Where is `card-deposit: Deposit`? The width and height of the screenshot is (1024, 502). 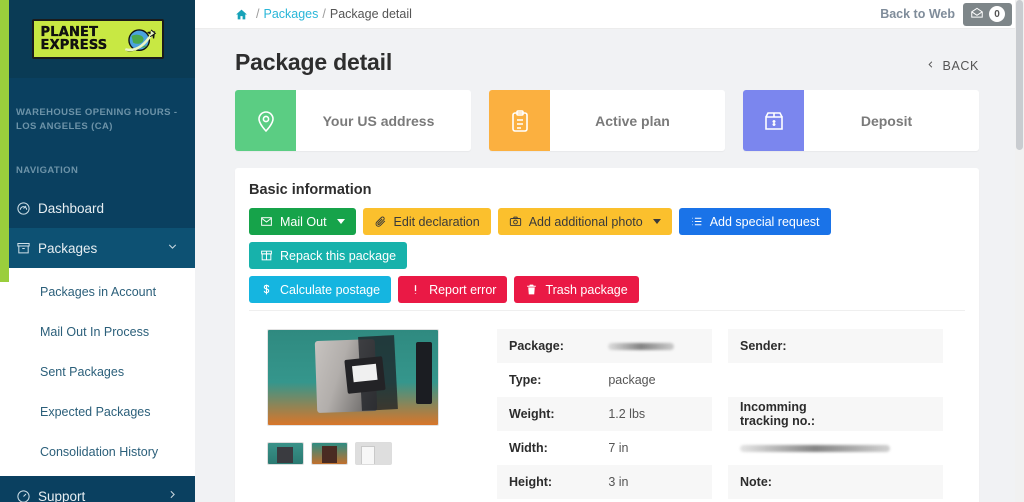 card-deposit: Deposit is located at coordinates (861, 120).